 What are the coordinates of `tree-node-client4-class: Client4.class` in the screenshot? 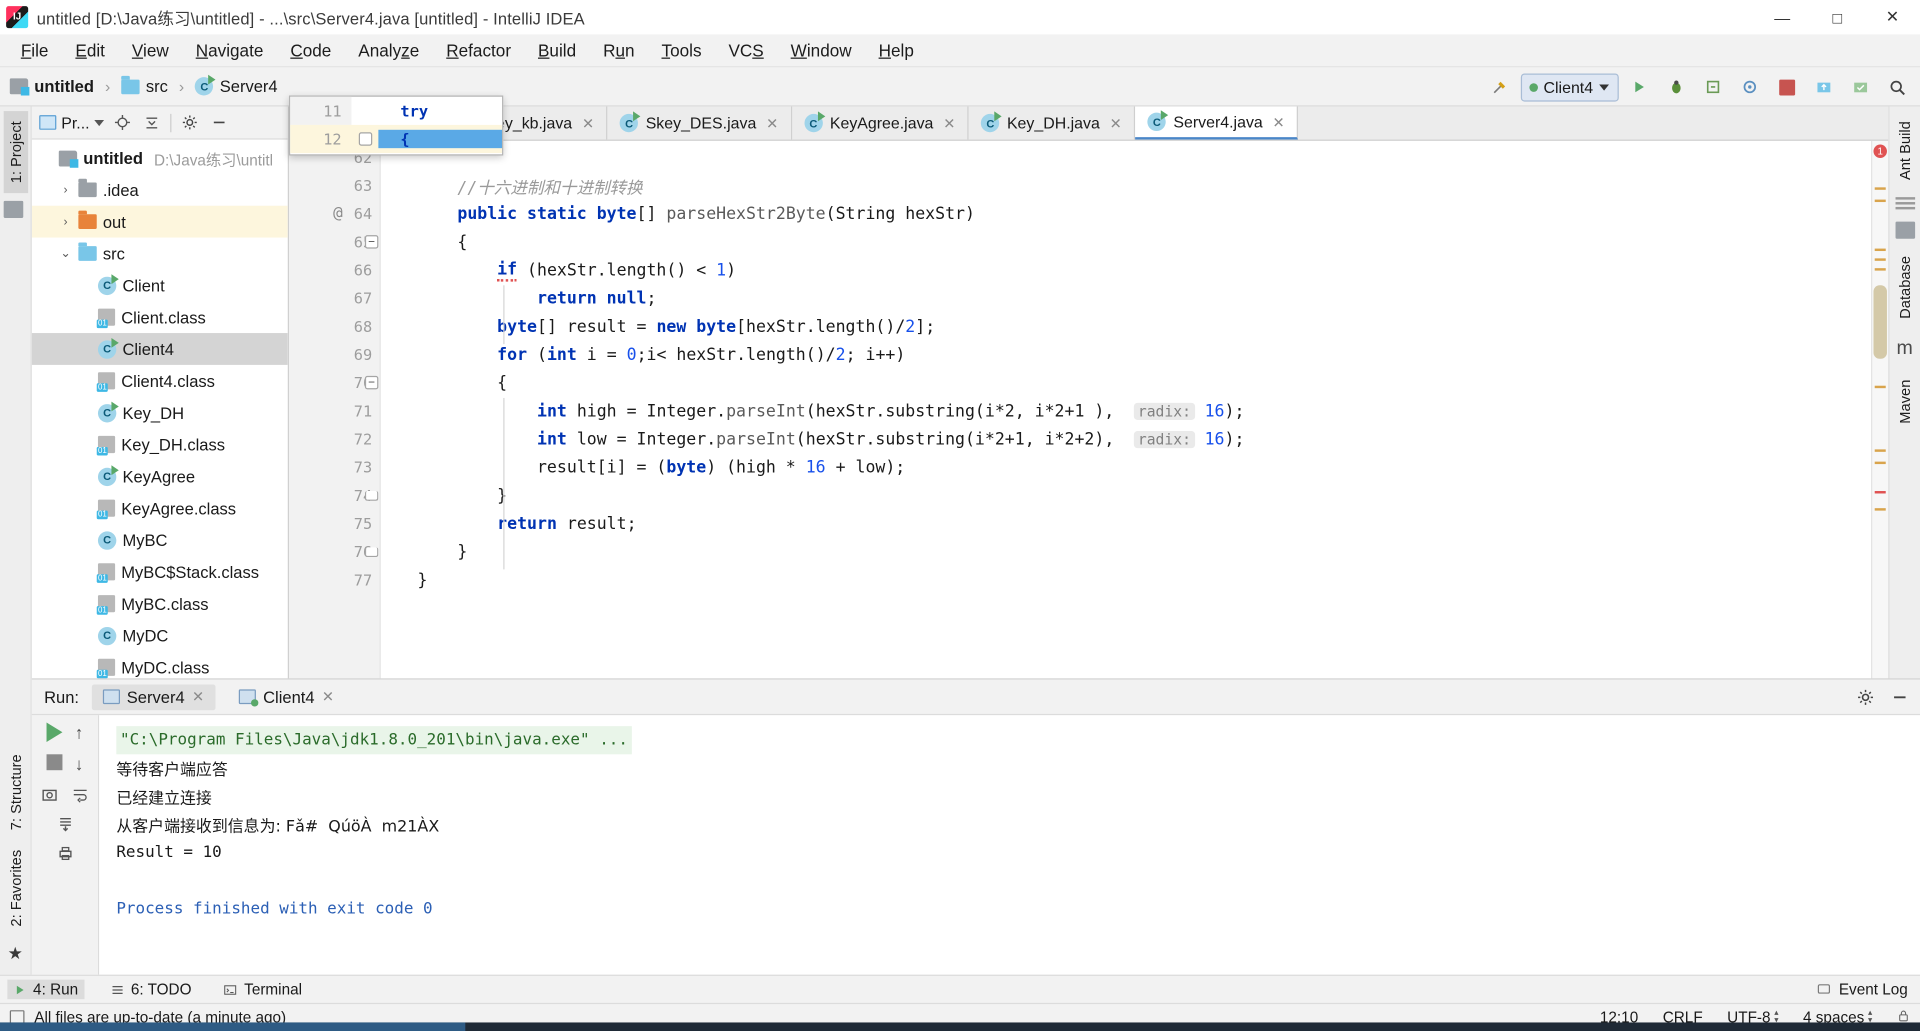 It's located at (160, 381).